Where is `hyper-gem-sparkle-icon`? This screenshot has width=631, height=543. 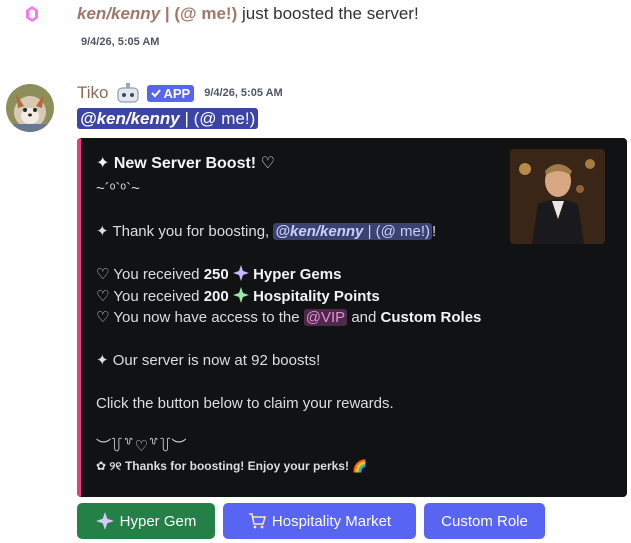
hyper-gem-sparkle-icon is located at coordinates (240, 273).